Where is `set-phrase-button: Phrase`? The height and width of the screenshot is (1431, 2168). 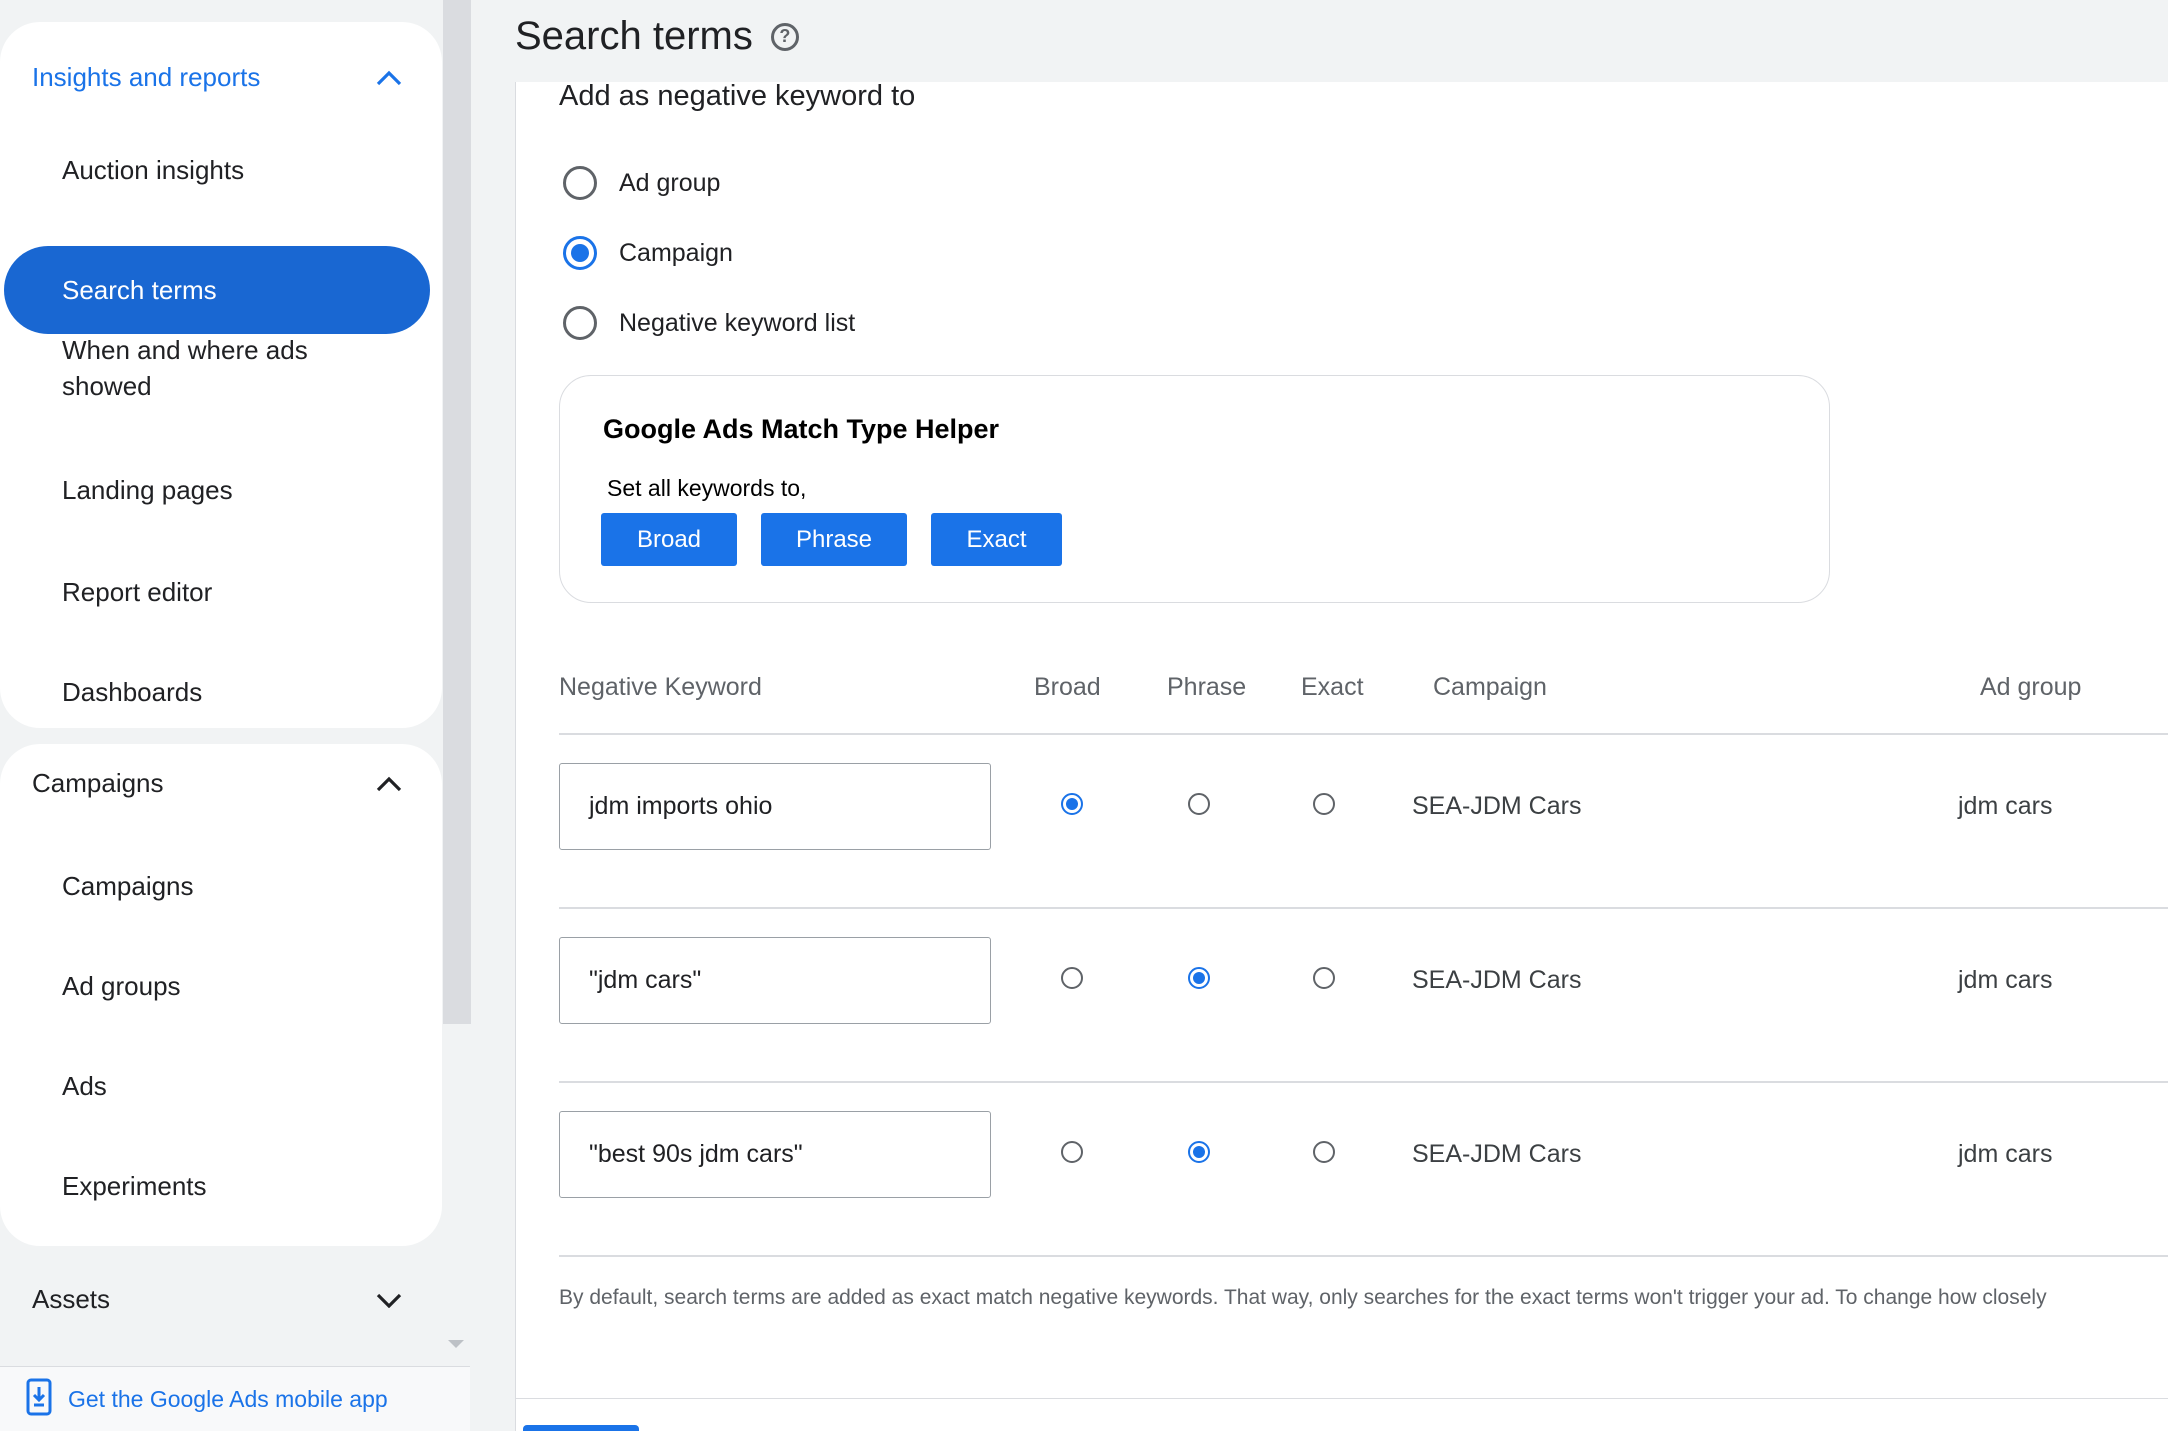 set-phrase-button: Phrase is located at coordinates (834, 539).